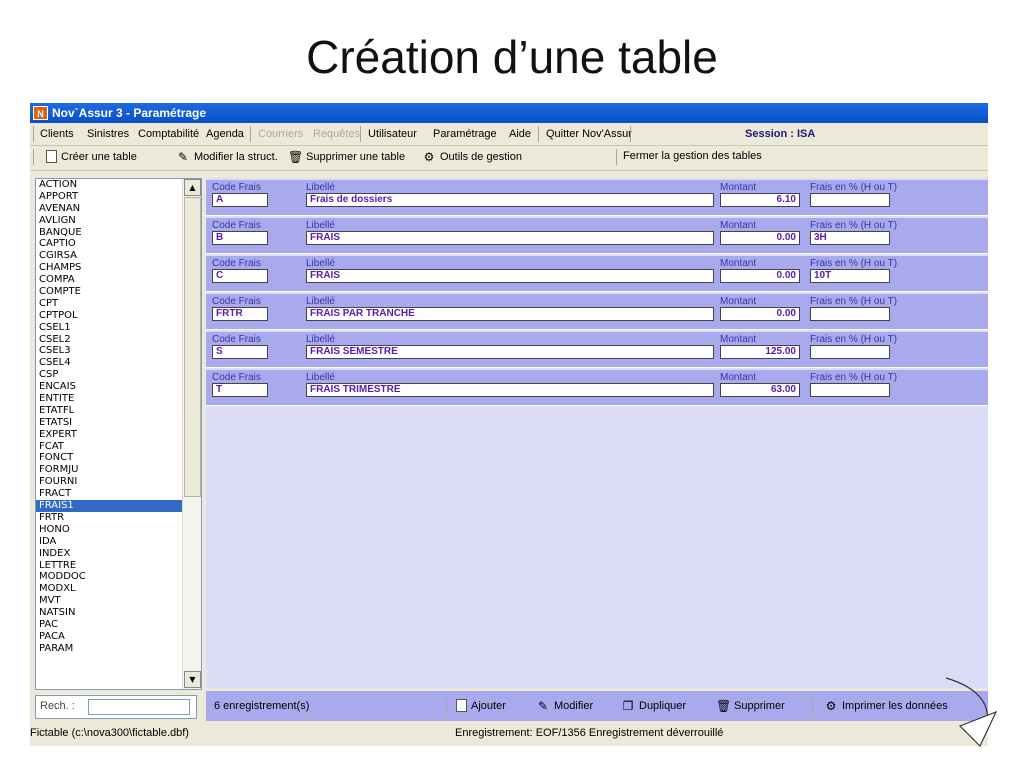 This screenshot has height=768, width=1024. I want to click on table-list-item: PAC, so click(118, 625).